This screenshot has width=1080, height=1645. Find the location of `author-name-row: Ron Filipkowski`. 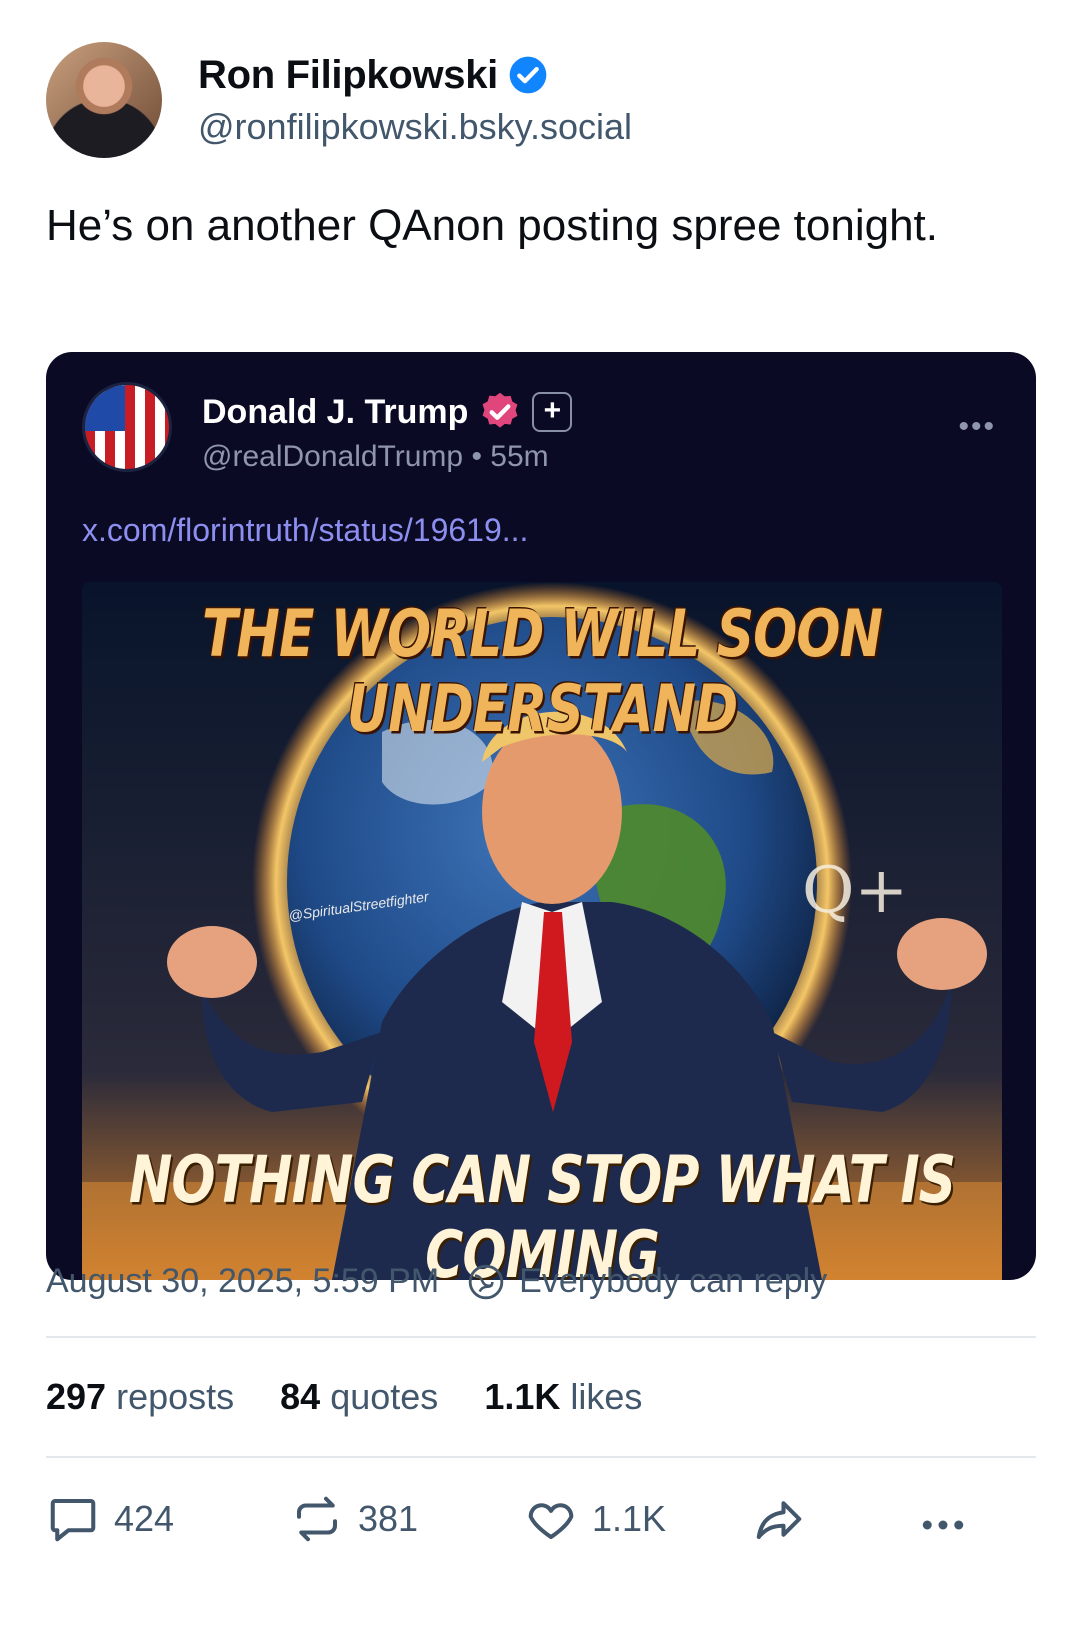

author-name-row: Ron Filipkowski is located at coordinates (415, 75).